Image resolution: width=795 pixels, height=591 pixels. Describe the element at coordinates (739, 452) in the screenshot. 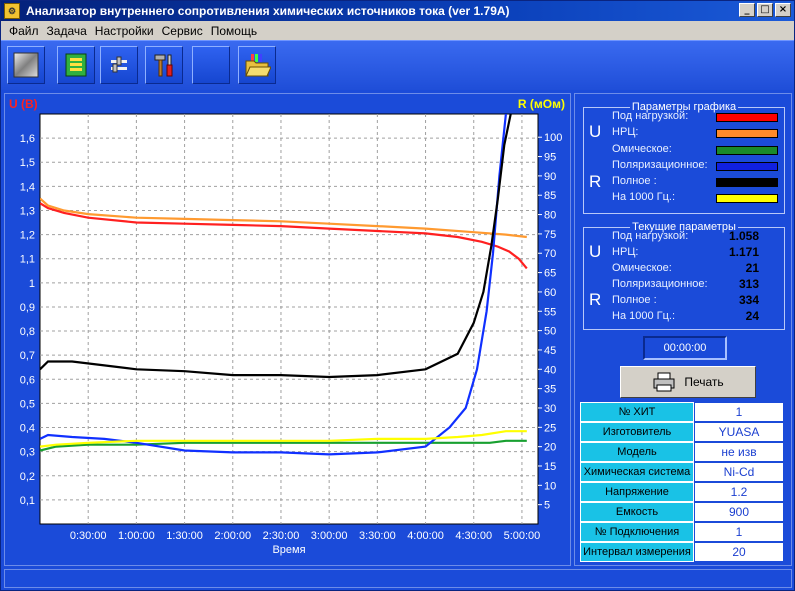

I see `info-value: не изв` at that location.